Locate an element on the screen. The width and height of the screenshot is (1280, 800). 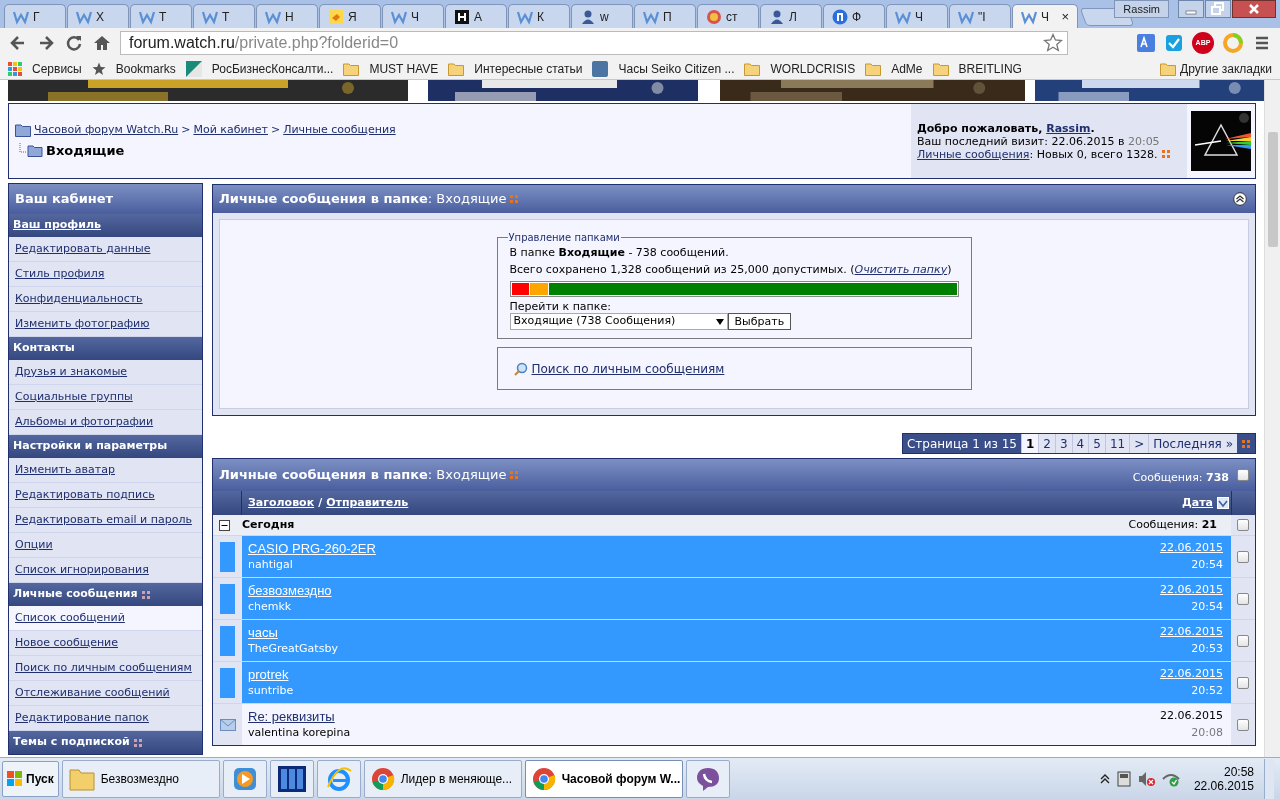
search-messages-link: Поиск по личным сообщениям is located at coordinates (628, 368).